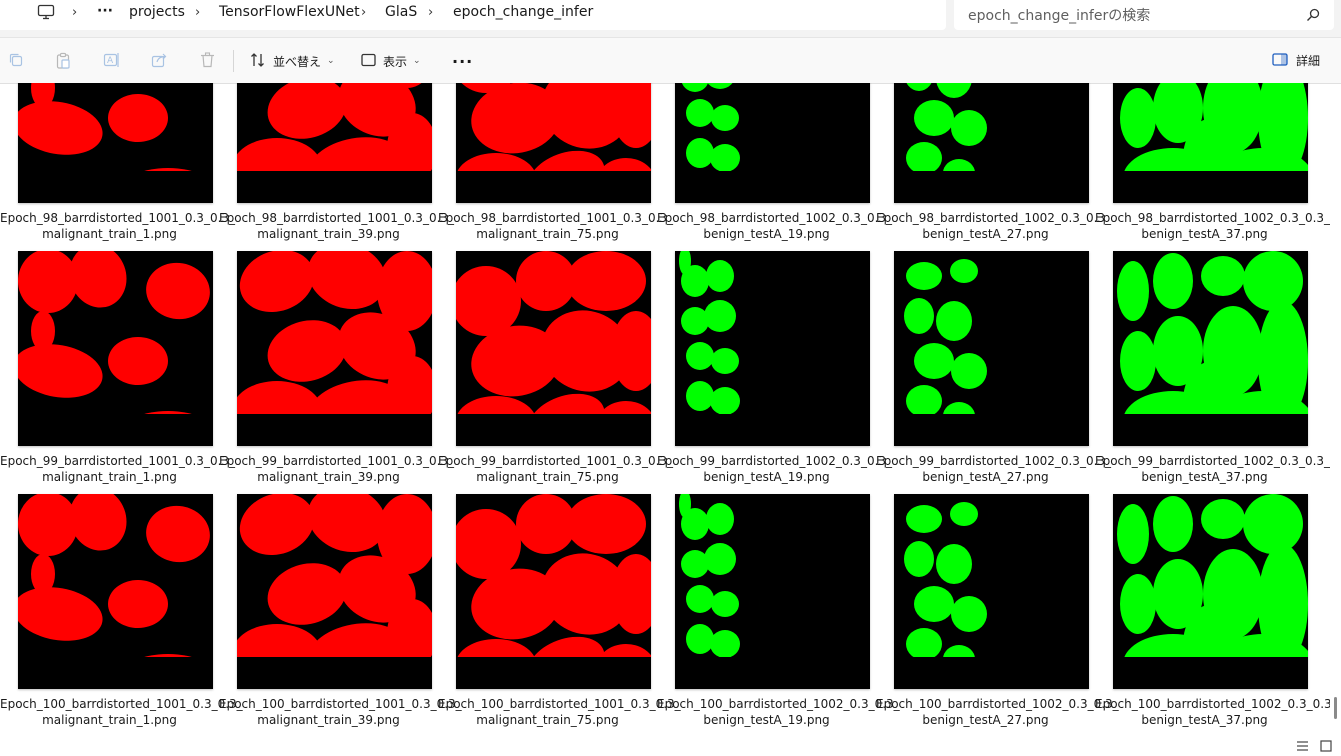 Image resolution: width=1341 pixels, height=756 pixels. Describe the element at coordinates (401, 12) in the screenshot. I see `breadcrumb-item-glas: GlaS` at that location.